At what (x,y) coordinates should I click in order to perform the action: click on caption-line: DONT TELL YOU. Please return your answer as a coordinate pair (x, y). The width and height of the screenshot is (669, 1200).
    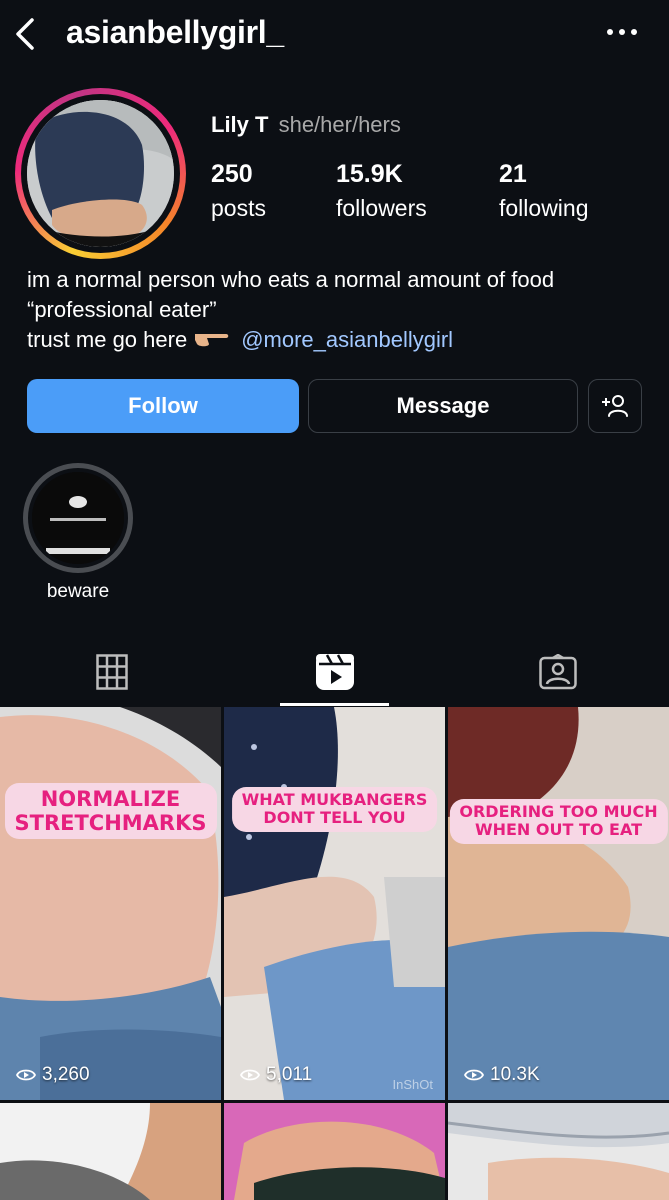
    Looking at the image, I should click on (334, 818).